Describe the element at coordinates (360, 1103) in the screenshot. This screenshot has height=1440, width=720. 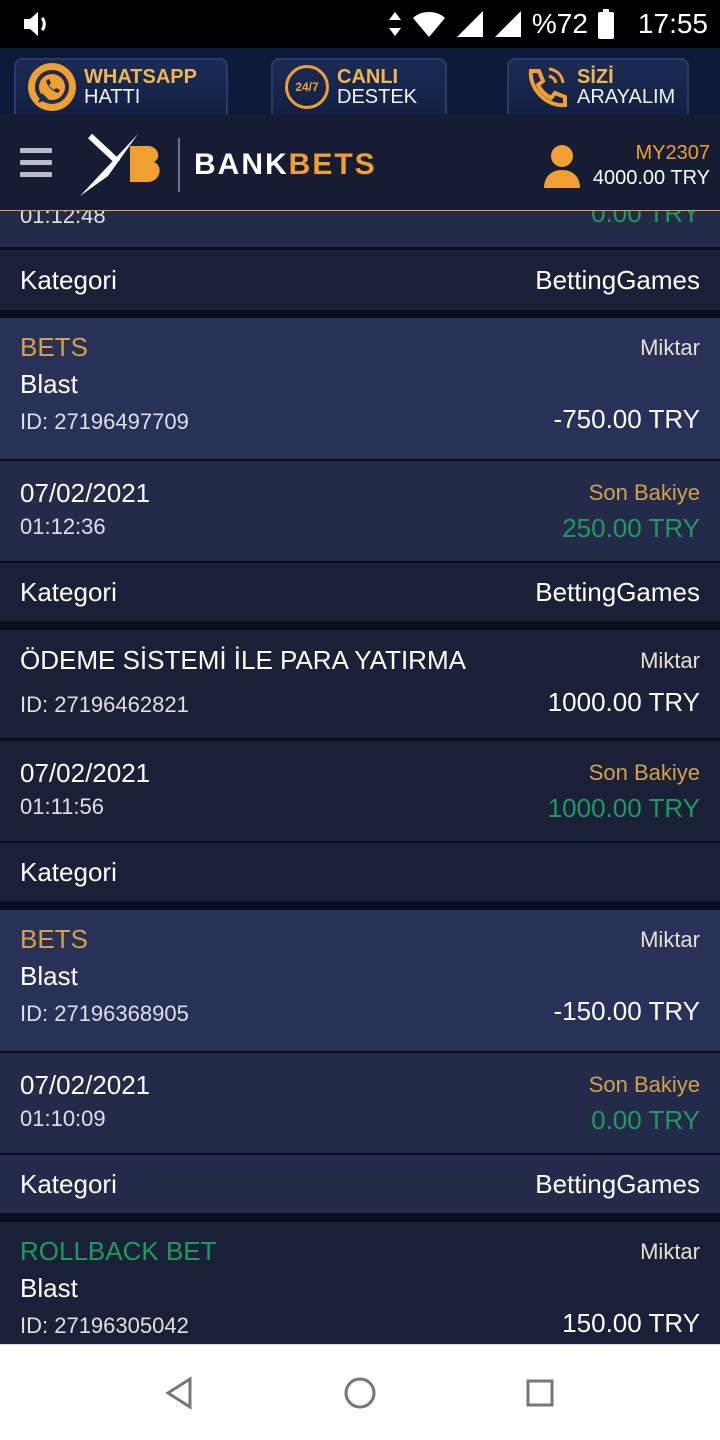
I see `transaction-date-row: 07/02/2021 01:10:09 Son Bakiye 0.00 TRY` at that location.